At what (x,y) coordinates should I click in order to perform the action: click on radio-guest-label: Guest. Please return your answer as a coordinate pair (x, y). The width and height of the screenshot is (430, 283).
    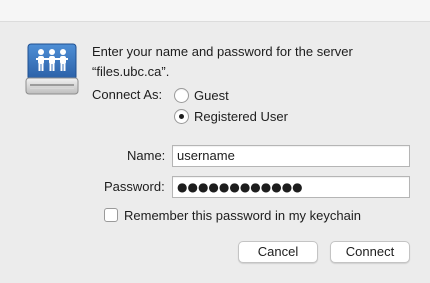
    Looking at the image, I should click on (211, 95).